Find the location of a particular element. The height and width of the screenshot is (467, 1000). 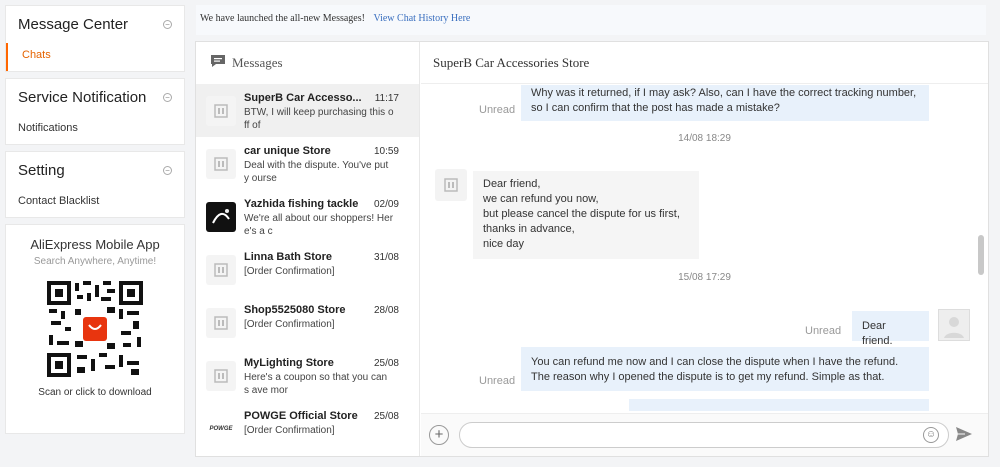

nav-section-setting: Setting − is located at coordinates (95, 170).